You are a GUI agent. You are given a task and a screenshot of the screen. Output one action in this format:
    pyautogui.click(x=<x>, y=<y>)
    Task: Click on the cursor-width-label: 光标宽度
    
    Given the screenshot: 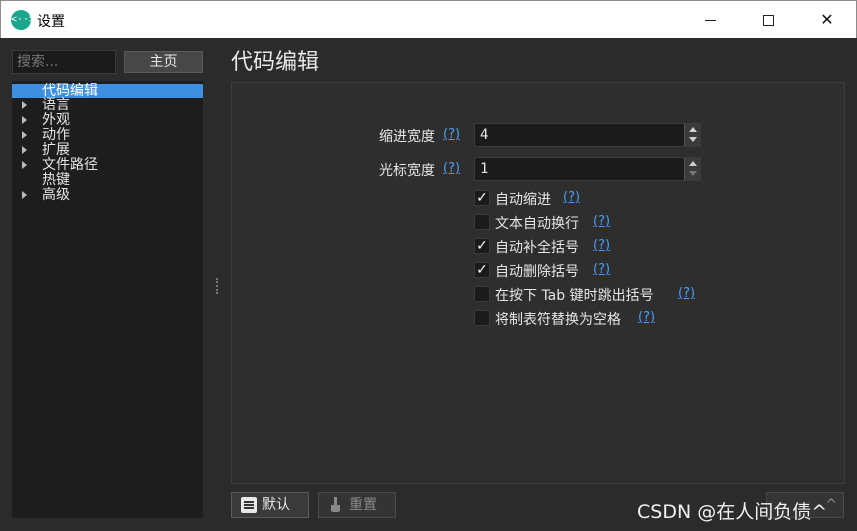 What is the action you would take?
    pyautogui.click(x=407, y=171)
    